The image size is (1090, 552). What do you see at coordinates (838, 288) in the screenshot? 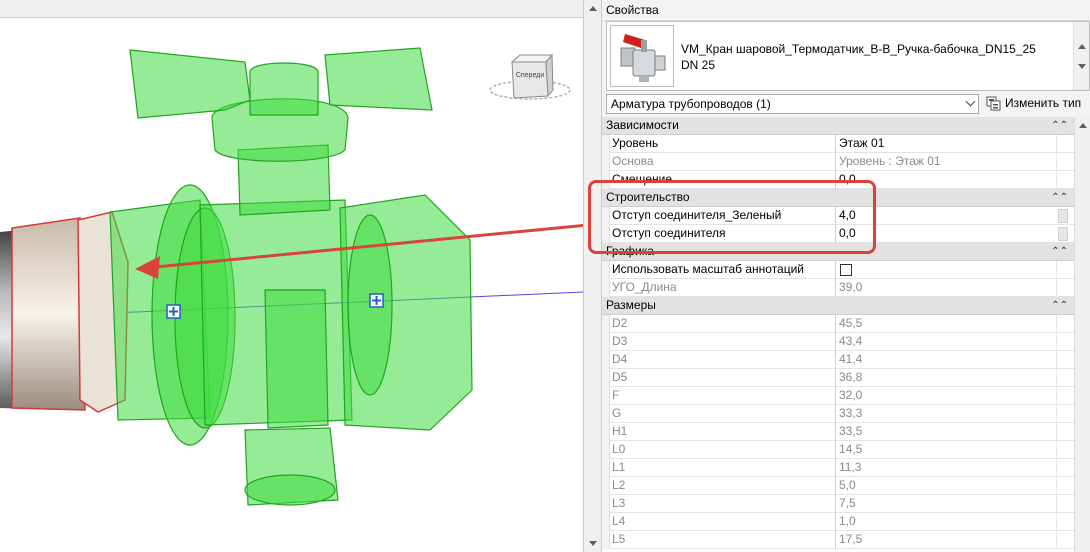
I see `property-row: УГО_Длина 39,0` at bounding box center [838, 288].